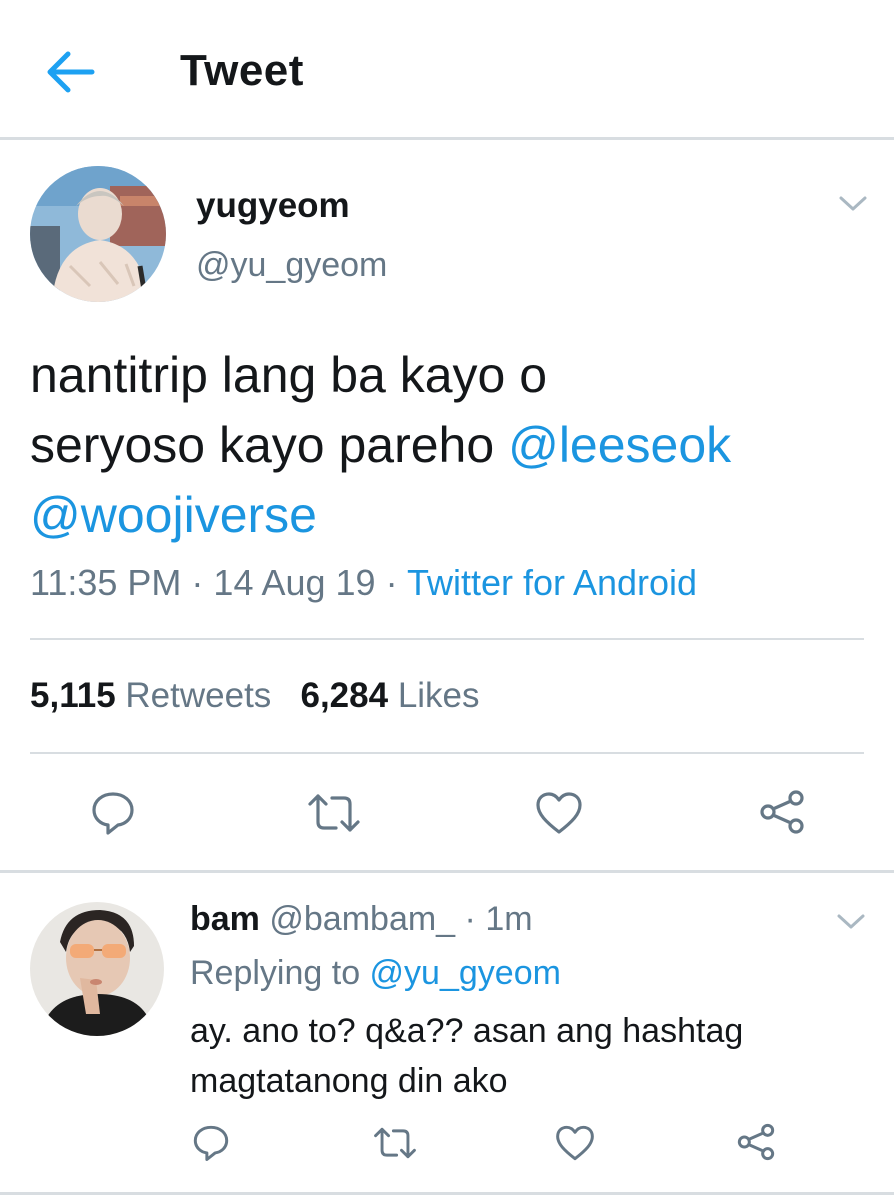 This screenshot has width=894, height=1200. I want to click on retweets-label: Retweets, so click(198, 695).